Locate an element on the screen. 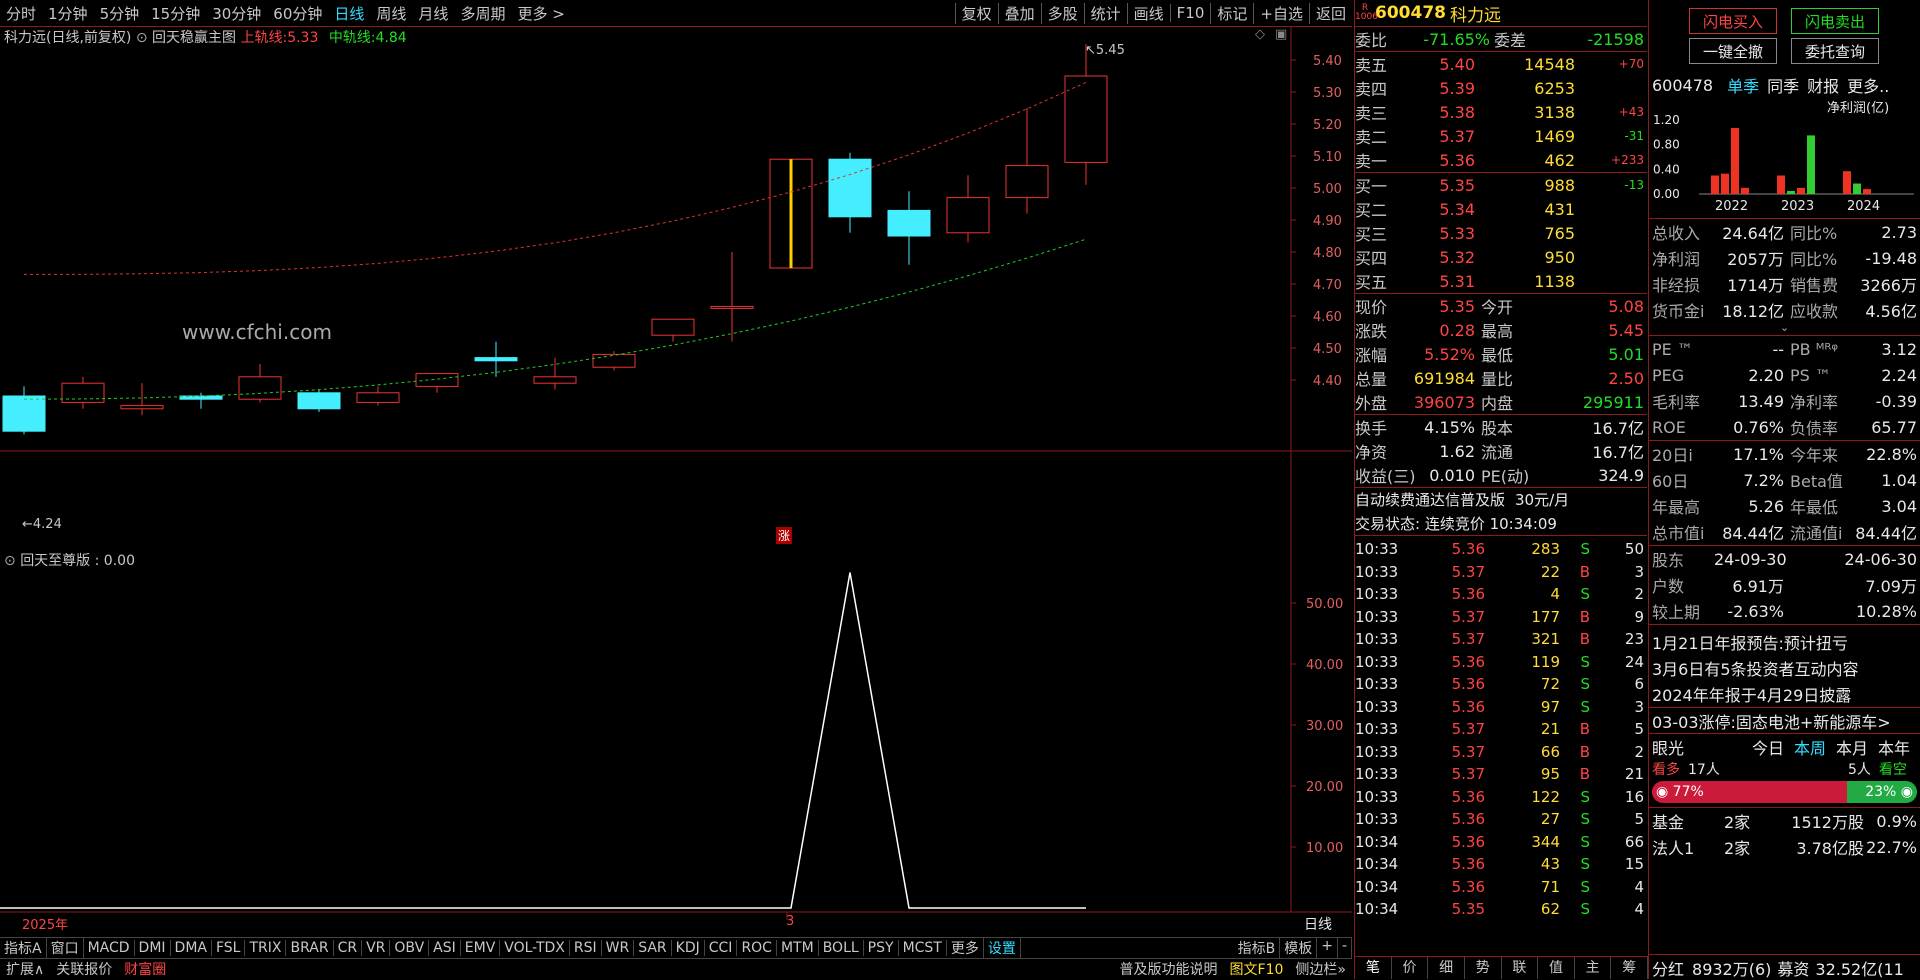 The image size is (1920, 980). indicator-tab: DMA is located at coordinates (191, 948).